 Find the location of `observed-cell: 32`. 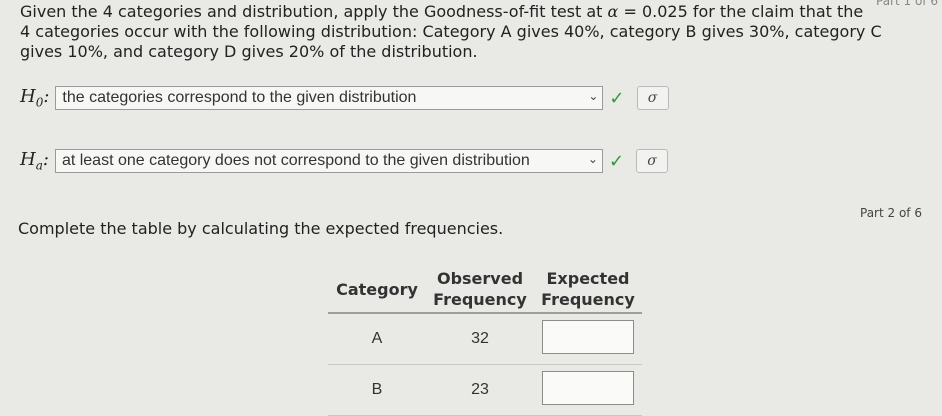

observed-cell: 32 is located at coordinates (480, 339).